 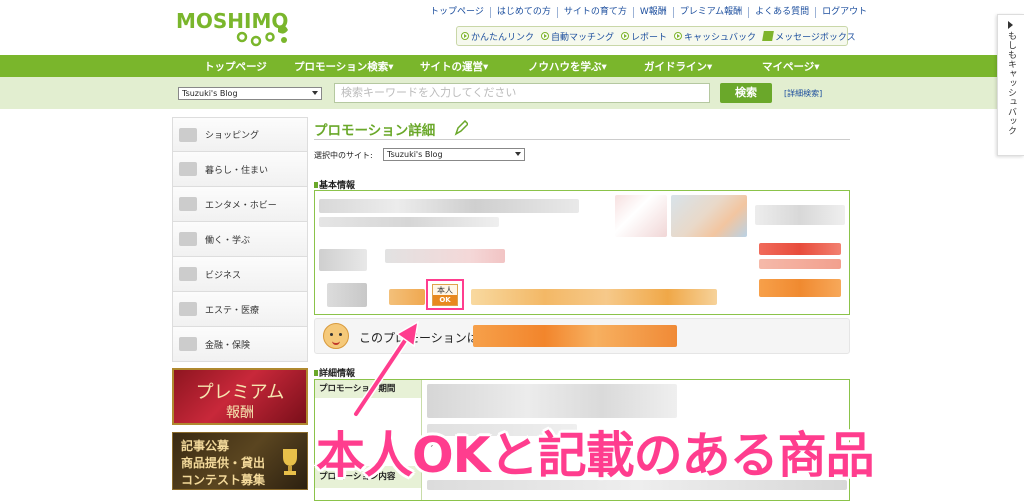 What do you see at coordinates (594, 12) in the screenshot?
I see `top-link: サイトの育て方` at bounding box center [594, 12].